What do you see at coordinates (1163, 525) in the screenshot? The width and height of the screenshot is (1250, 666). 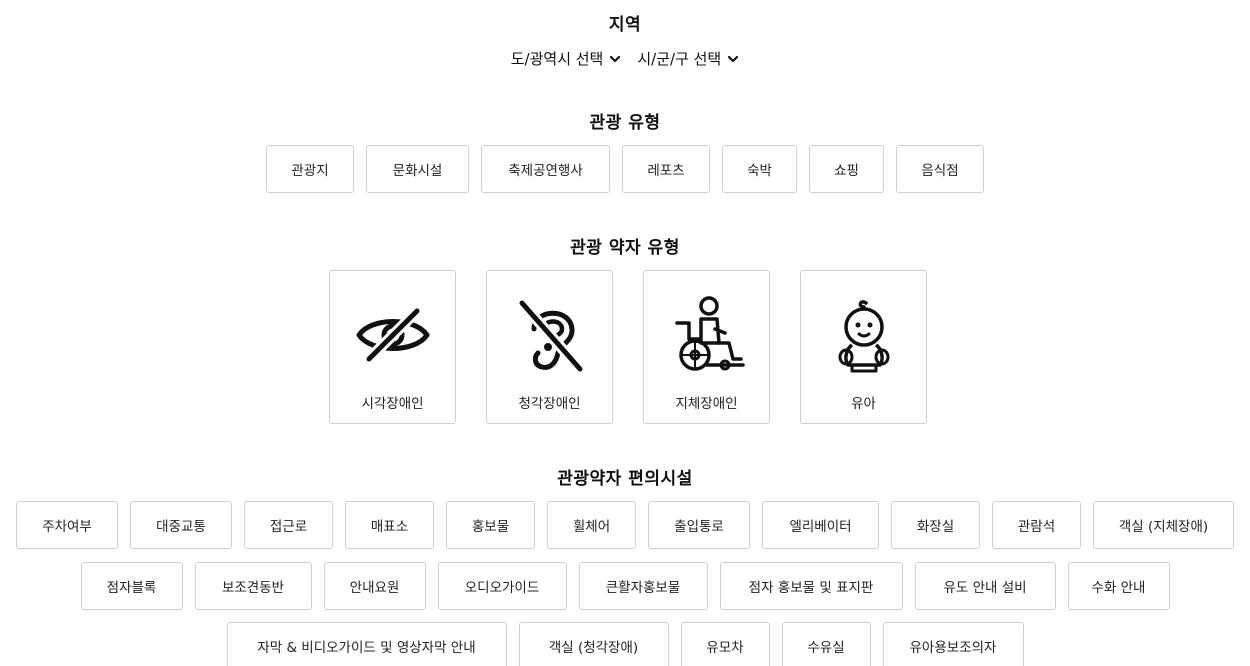 I see `facility-button: 객실 (지체장애)` at bounding box center [1163, 525].